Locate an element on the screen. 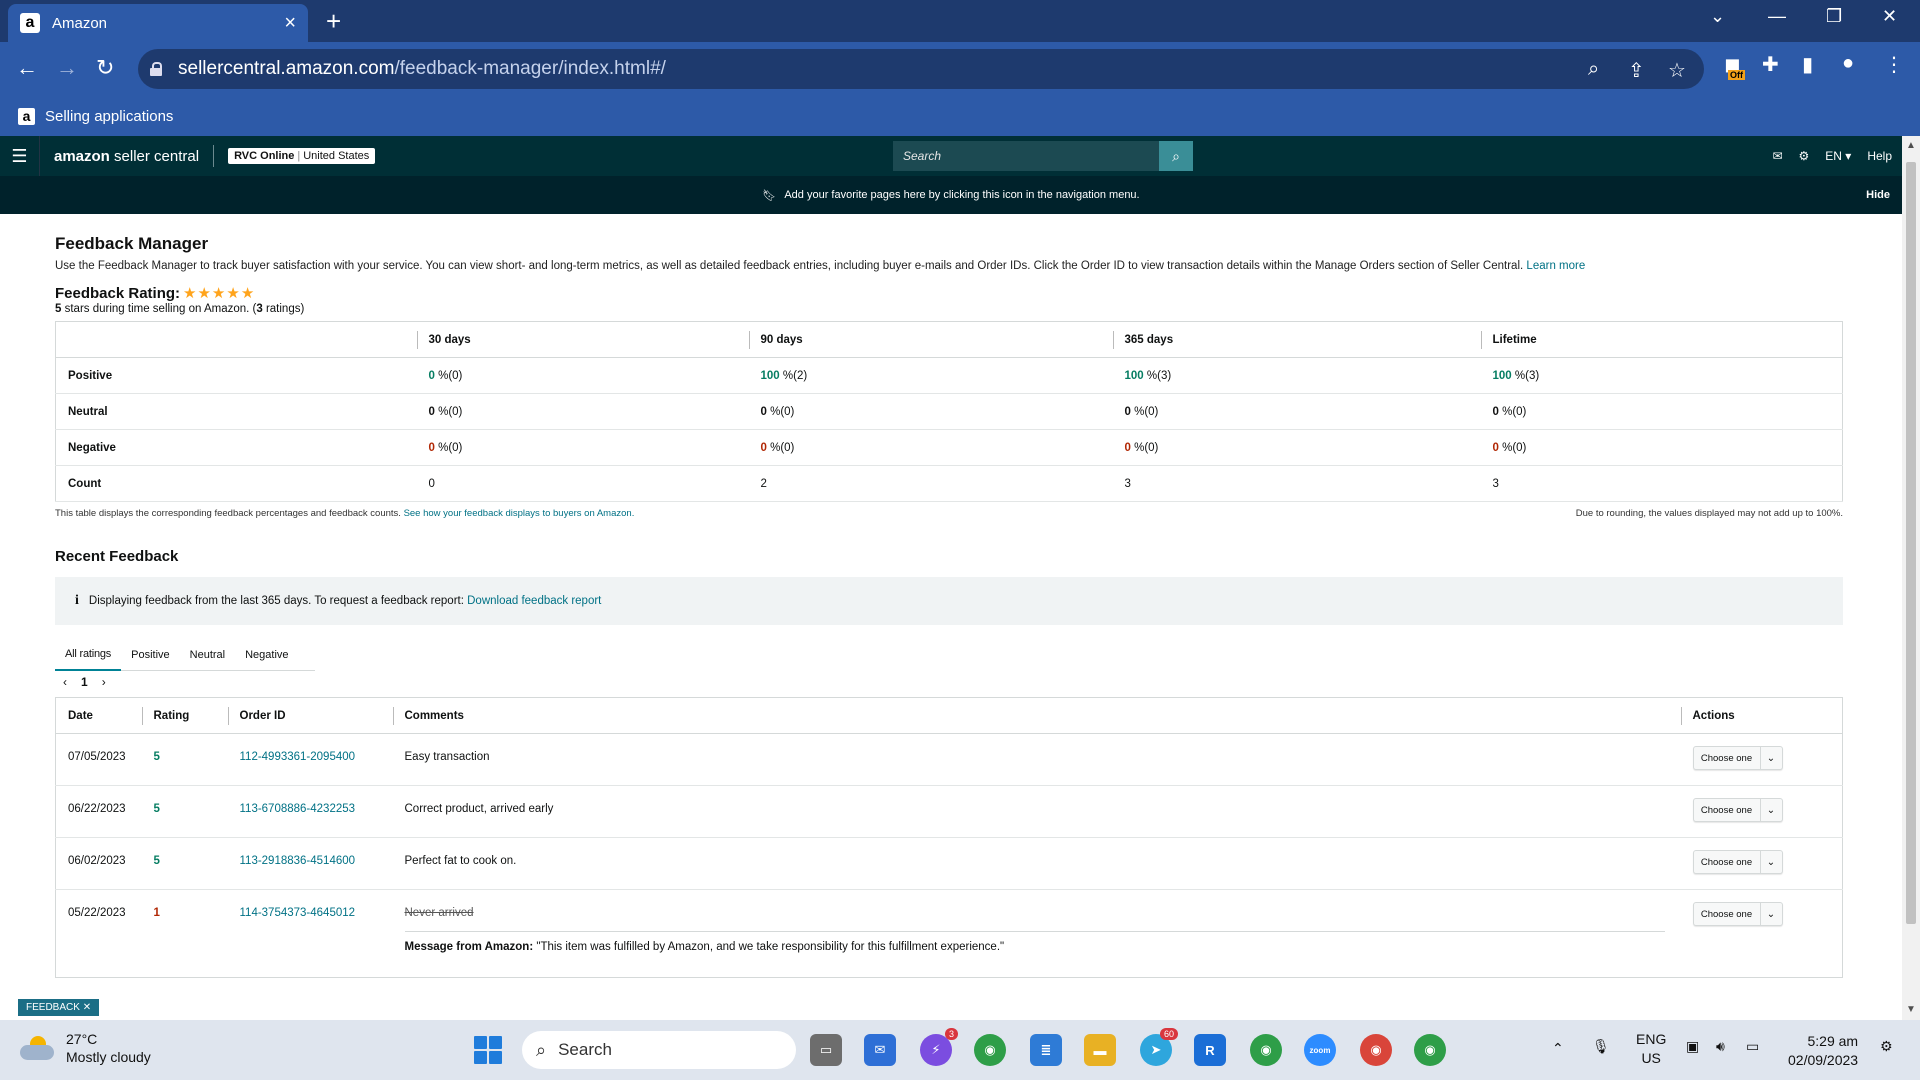 This screenshot has width=1920, height=1080. browser-menu-icon: ⋮ is located at coordinates (1894, 64).